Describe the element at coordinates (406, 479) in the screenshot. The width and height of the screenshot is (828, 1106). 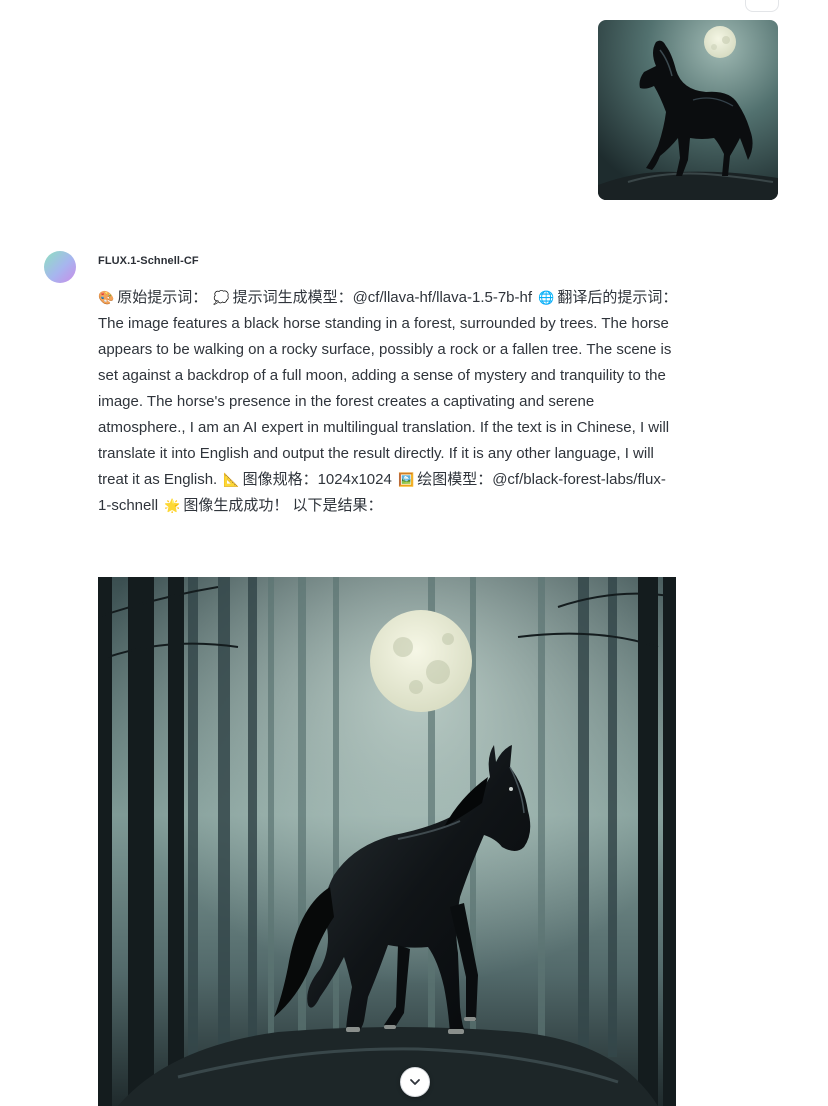
I see `framed-picture-icon: 🖼️` at that location.